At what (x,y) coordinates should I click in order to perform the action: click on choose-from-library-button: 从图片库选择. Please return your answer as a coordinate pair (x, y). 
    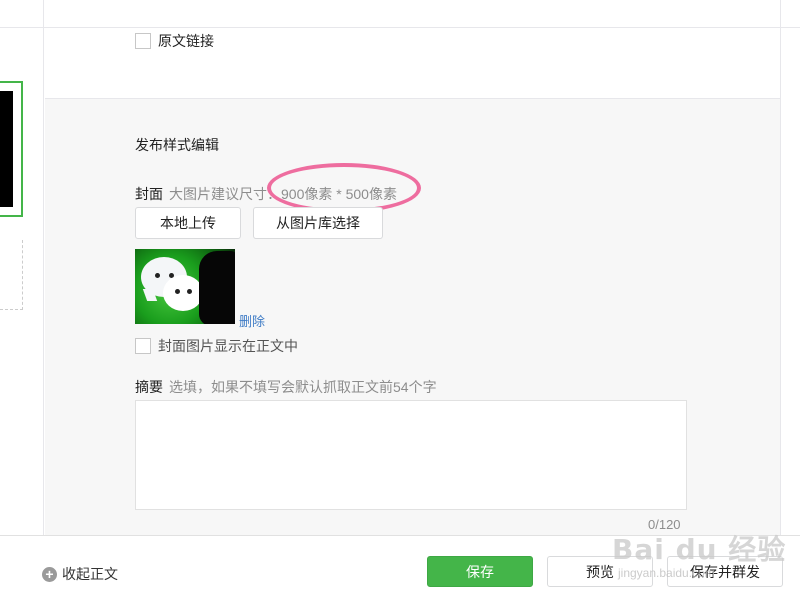
    Looking at the image, I should click on (318, 223).